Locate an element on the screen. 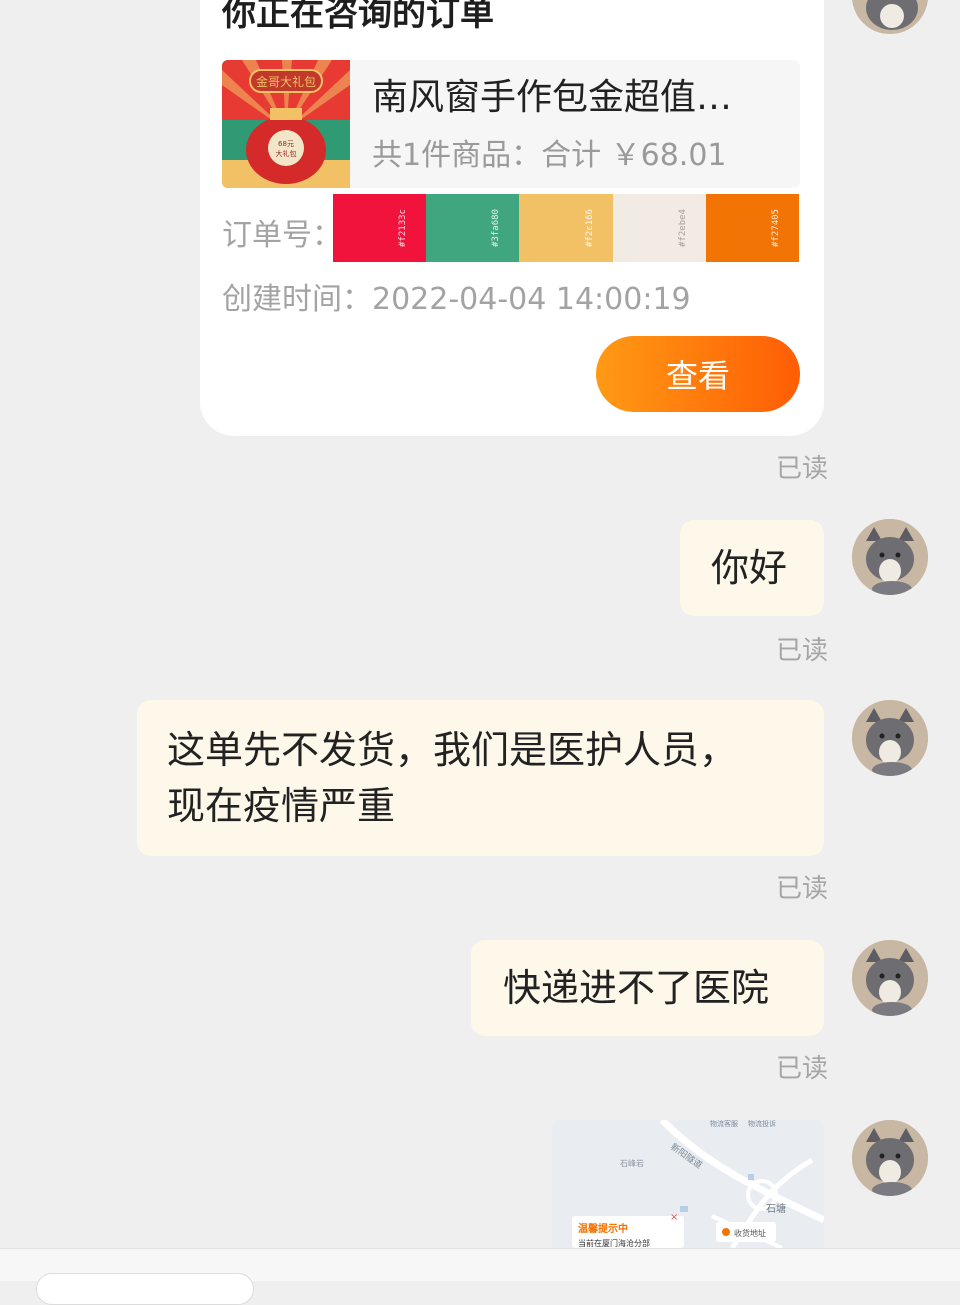 The height and width of the screenshot is (1305, 960). message-text: 你好 is located at coordinates (749, 568).